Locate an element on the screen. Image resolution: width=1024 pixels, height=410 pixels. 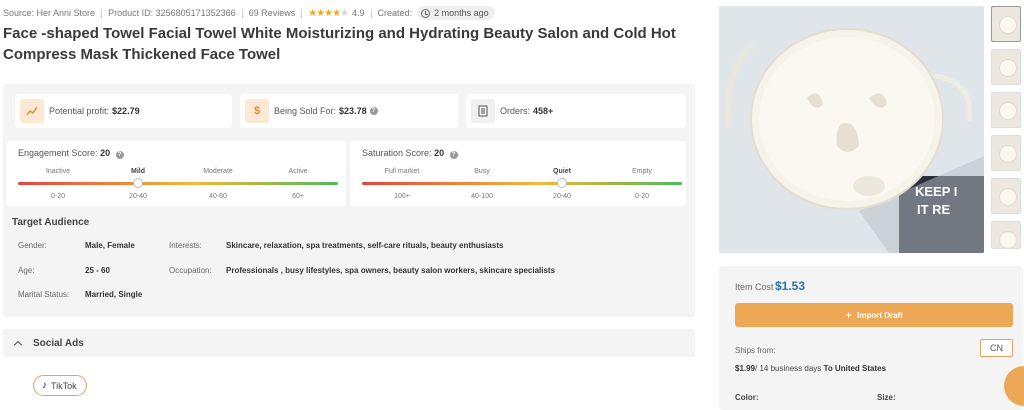
saturation-label: Saturation Score: is located at coordinates (397, 153).